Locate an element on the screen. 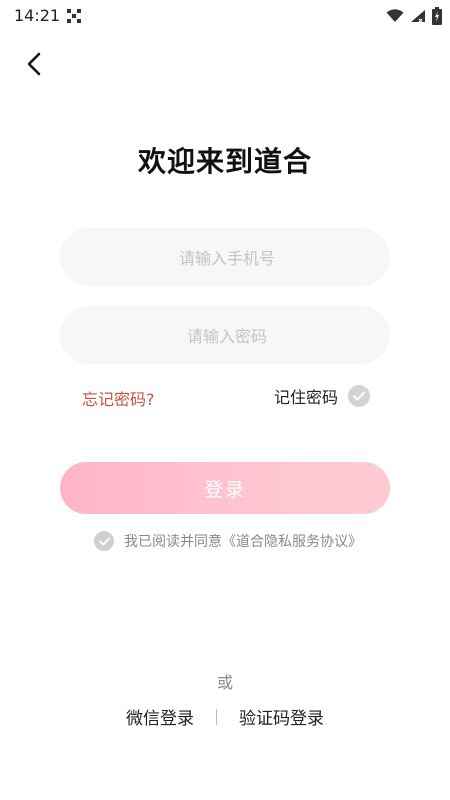 The image size is (450, 800). status-time: 14:21 is located at coordinates (37, 15).